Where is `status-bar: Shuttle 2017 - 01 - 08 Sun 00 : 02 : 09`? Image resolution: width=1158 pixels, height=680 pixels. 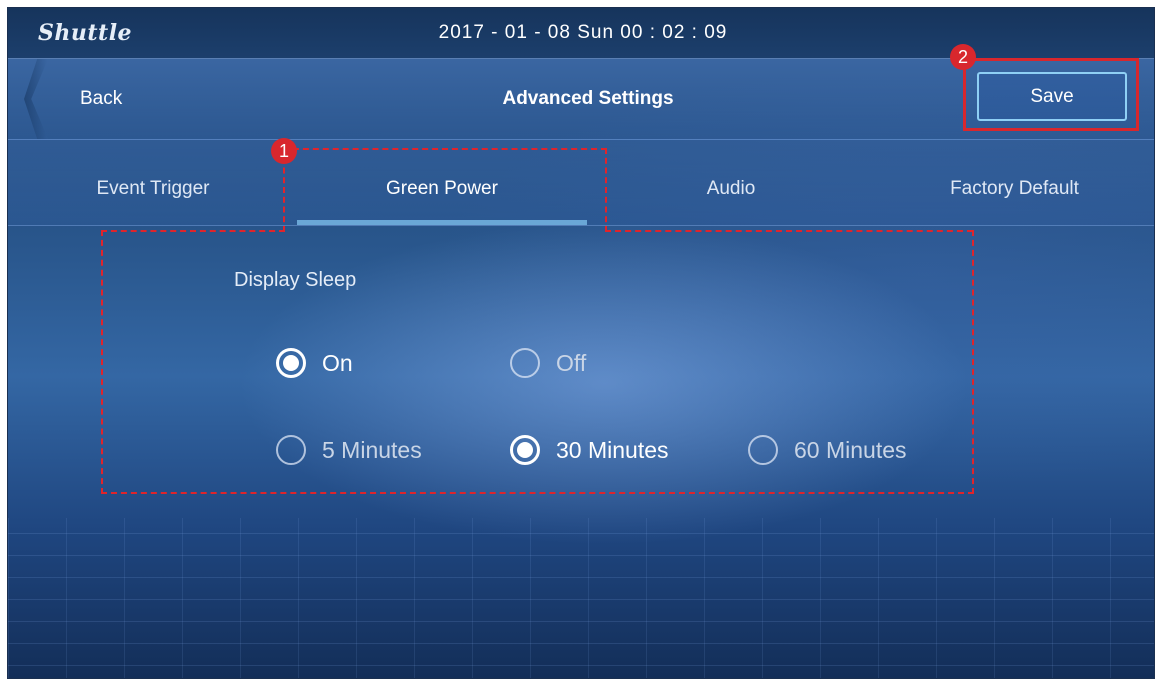
status-bar: Shuttle 2017 - 01 - 08 Sun 00 : 02 : 09 is located at coordinates (581, 33).